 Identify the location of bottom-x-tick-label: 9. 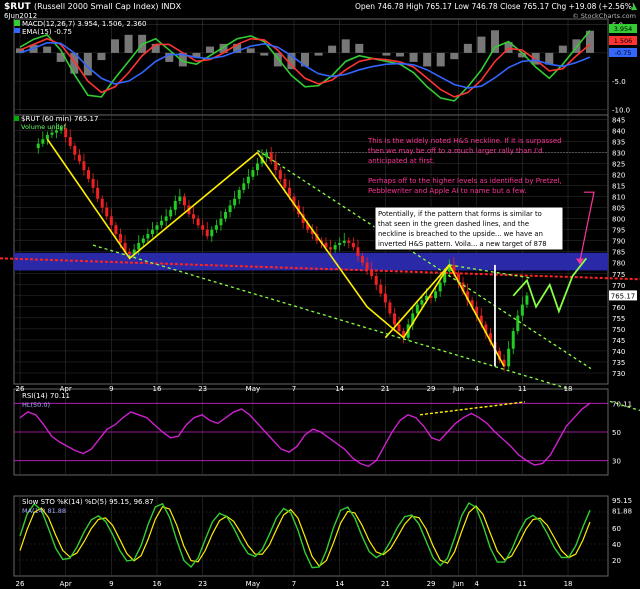
(111, 584).